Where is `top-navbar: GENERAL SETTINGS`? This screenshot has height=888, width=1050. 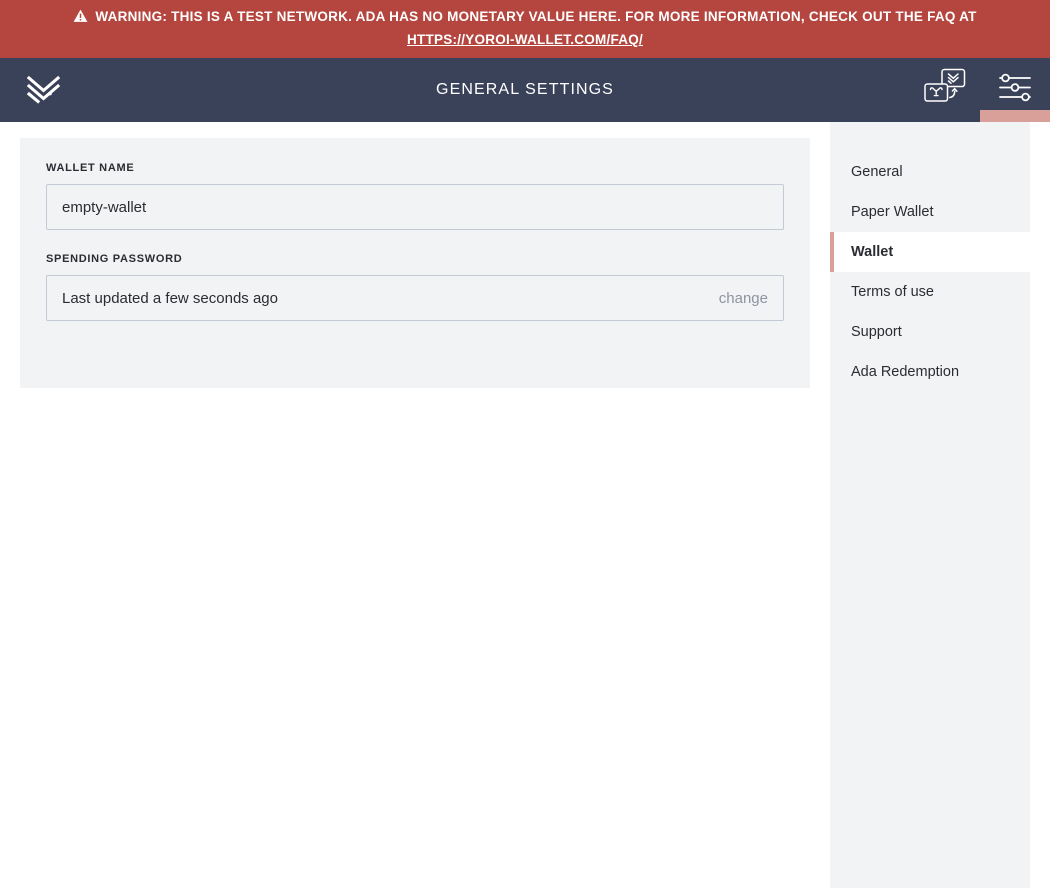 top-navbar: GENERAL SETTINGS is located at coordinates (525, 90).